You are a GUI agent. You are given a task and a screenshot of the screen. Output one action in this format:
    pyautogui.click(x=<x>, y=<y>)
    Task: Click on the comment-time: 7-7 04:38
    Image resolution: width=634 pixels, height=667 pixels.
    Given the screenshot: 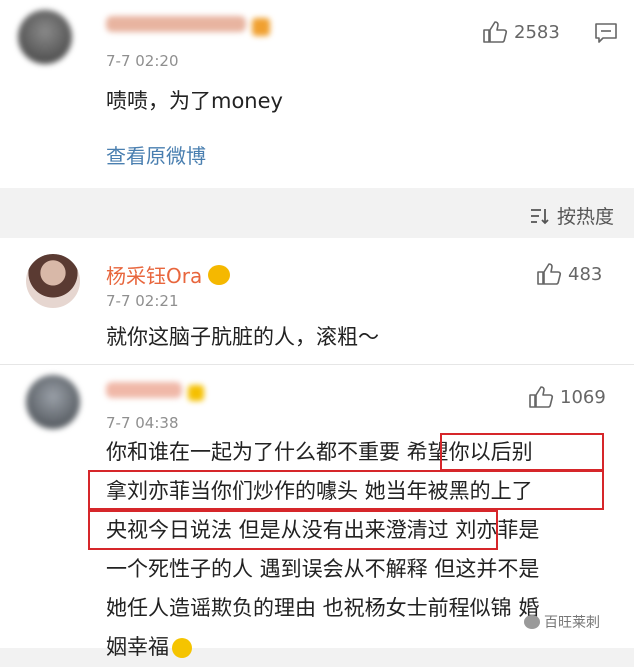 What is the action you would take?
    pyautogui.click(x=142, y=423)
    